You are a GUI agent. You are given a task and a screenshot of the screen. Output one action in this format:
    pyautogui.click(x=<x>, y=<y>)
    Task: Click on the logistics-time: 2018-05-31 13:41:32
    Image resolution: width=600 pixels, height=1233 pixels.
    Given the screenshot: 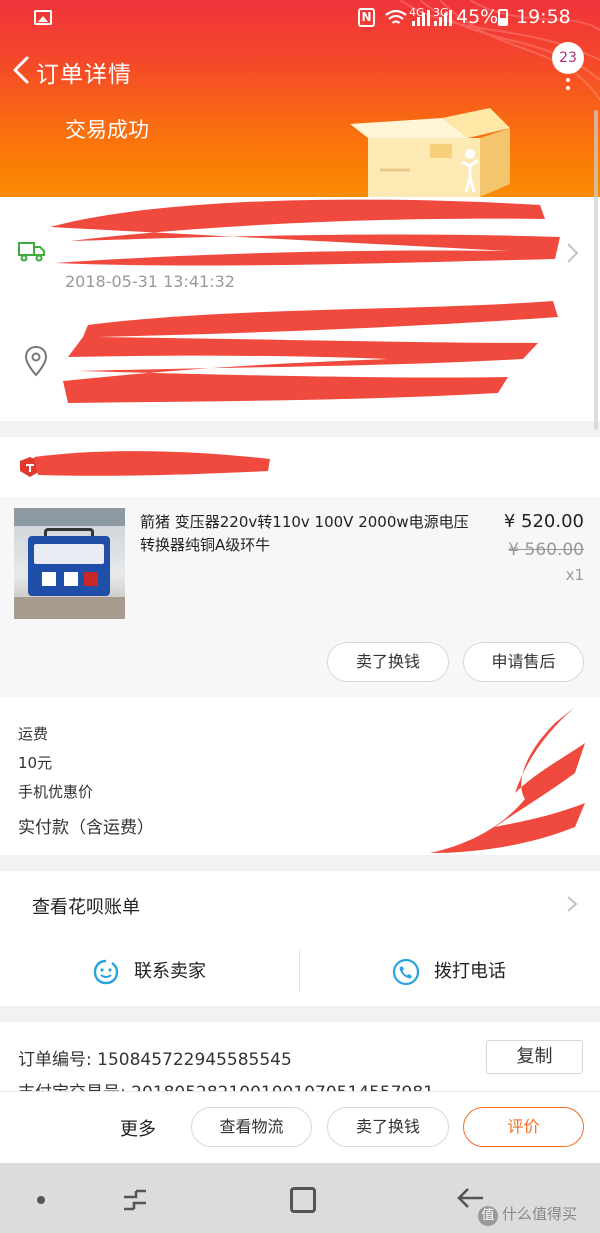 What is the action you would take?
    pyautogui.click(x=150, y=281)
    